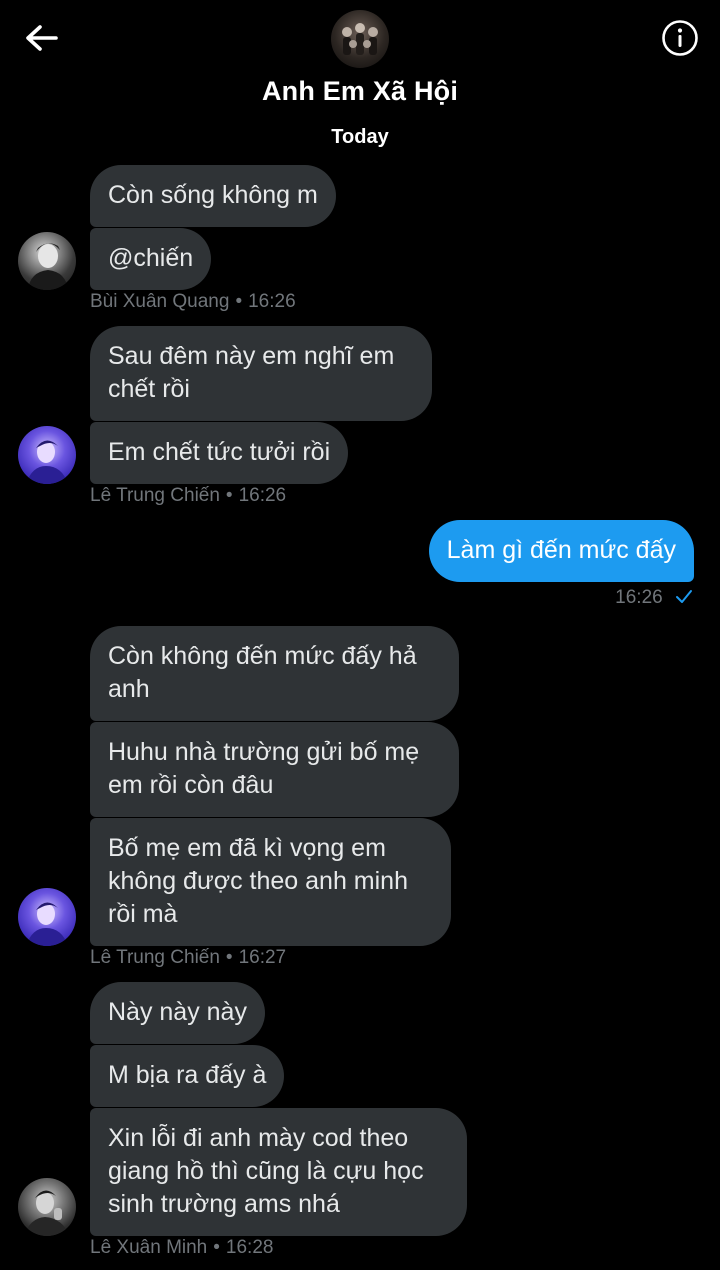  What do you see at coordinates (274, 673) in the screenshot?
I see `message-bubble: Còn không đến mức đấy hả anh` at bounding box center [274, 673].